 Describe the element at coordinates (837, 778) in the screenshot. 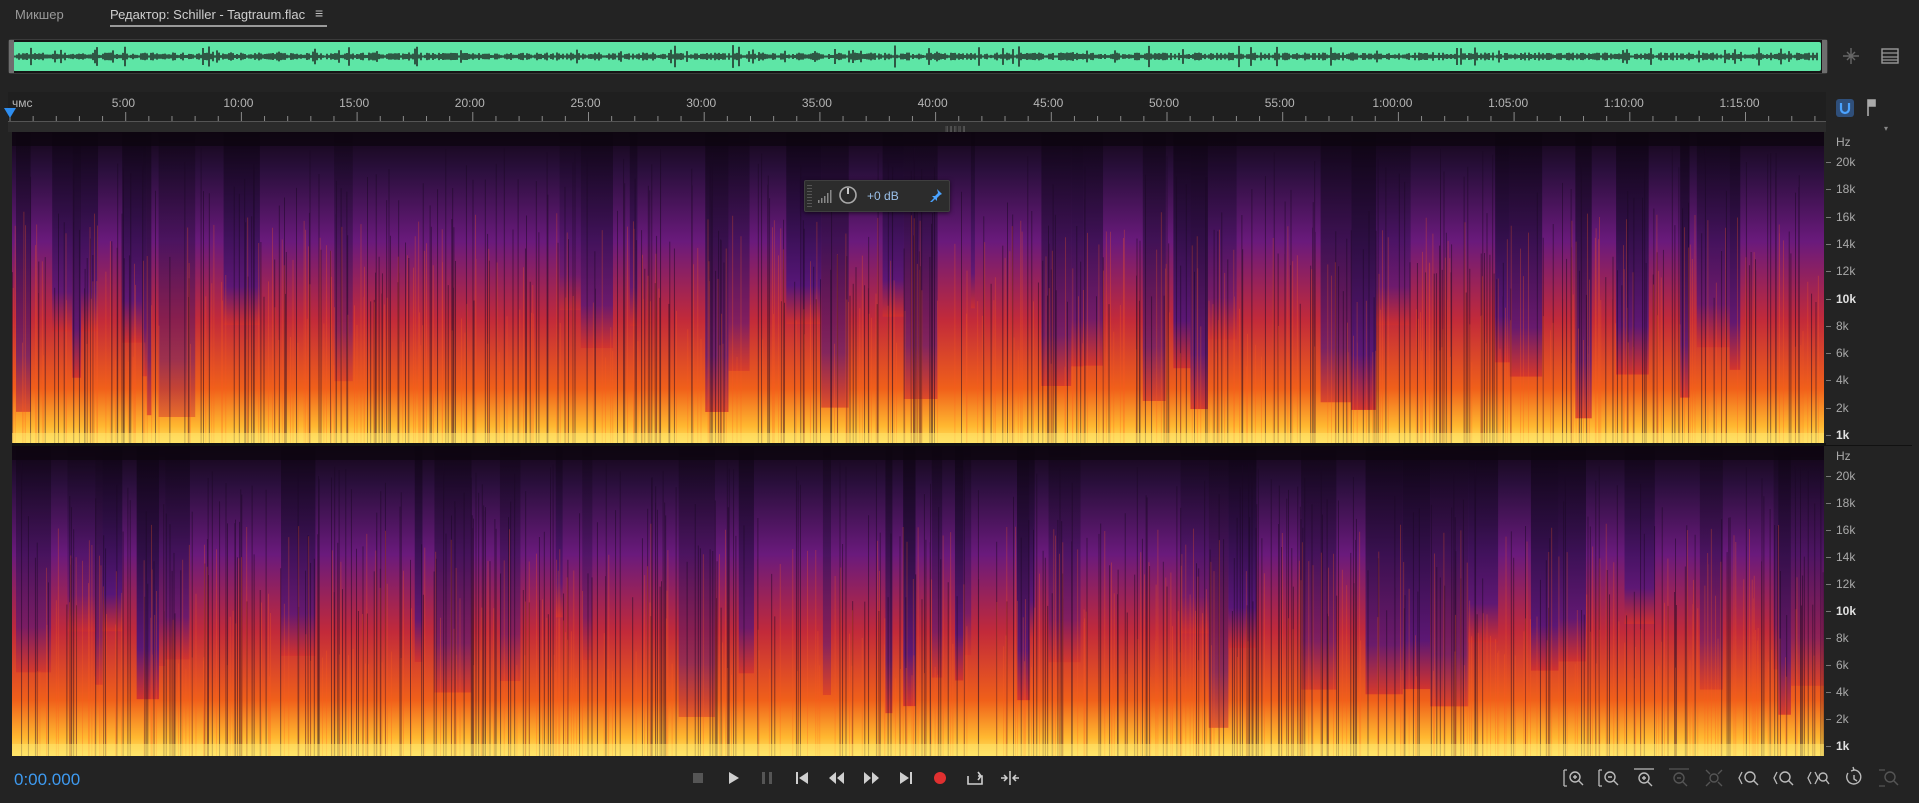

I see `rewind-icon` at that location.